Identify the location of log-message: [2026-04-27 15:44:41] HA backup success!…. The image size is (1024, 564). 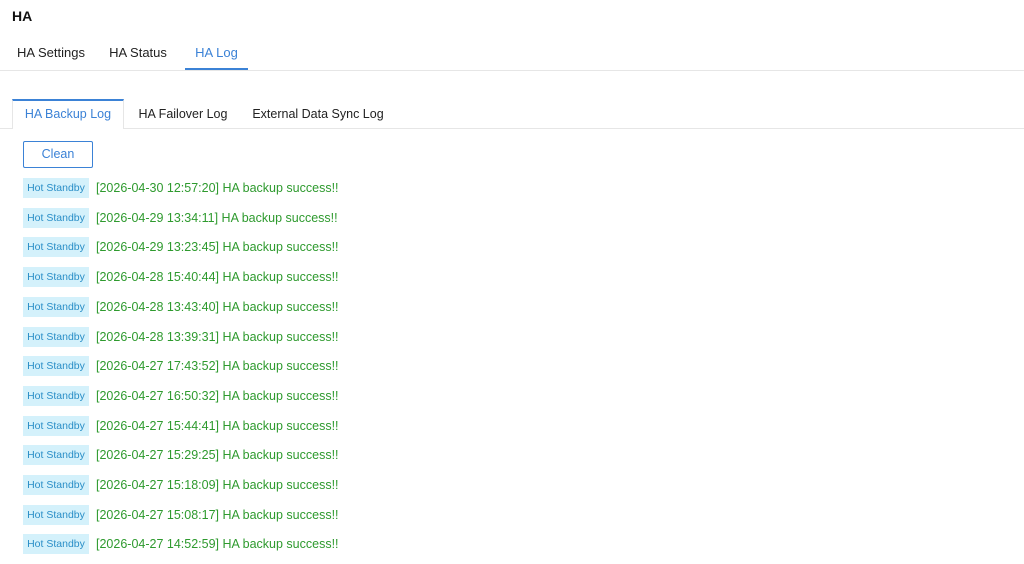
(217, 425).